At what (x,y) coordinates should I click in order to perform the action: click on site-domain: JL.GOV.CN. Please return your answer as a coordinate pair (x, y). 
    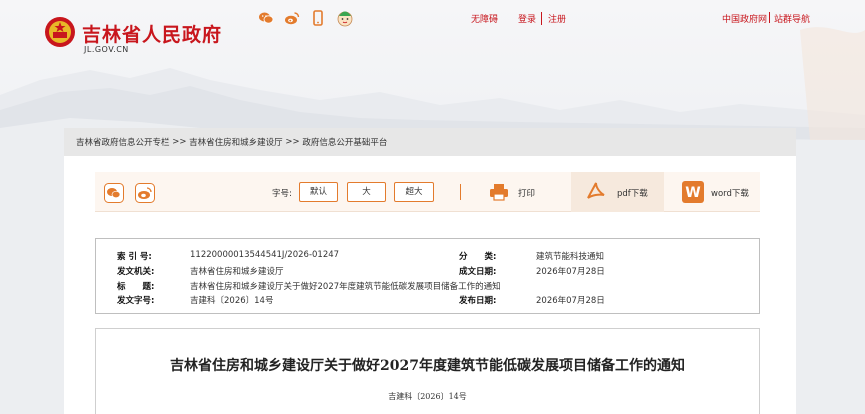
    Looking at the image, I should click on (106, 49).